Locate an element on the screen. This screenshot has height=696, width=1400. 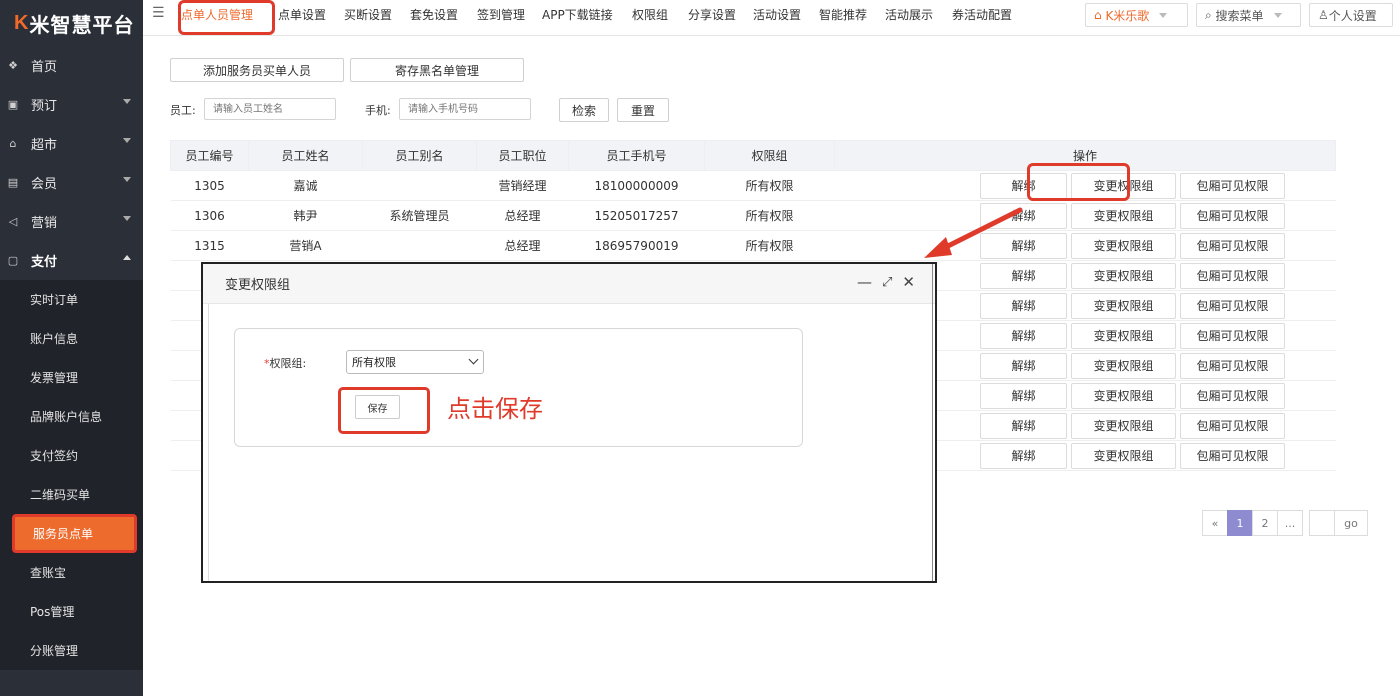
permission-group-label: *权限组: is located at coordinates (285, 363).